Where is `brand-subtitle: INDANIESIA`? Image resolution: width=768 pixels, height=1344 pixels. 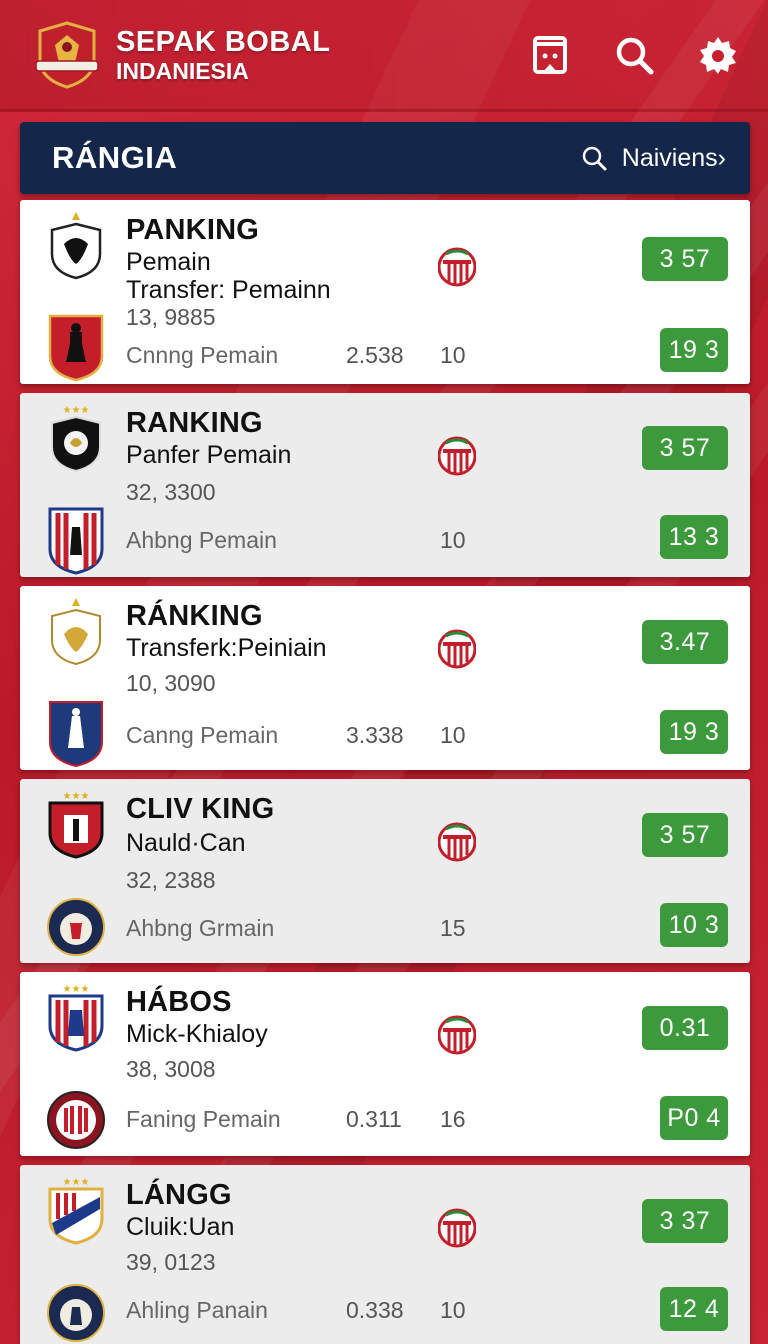
brand-subtitle: INDANIESIA is located at coordinates (182, 70).